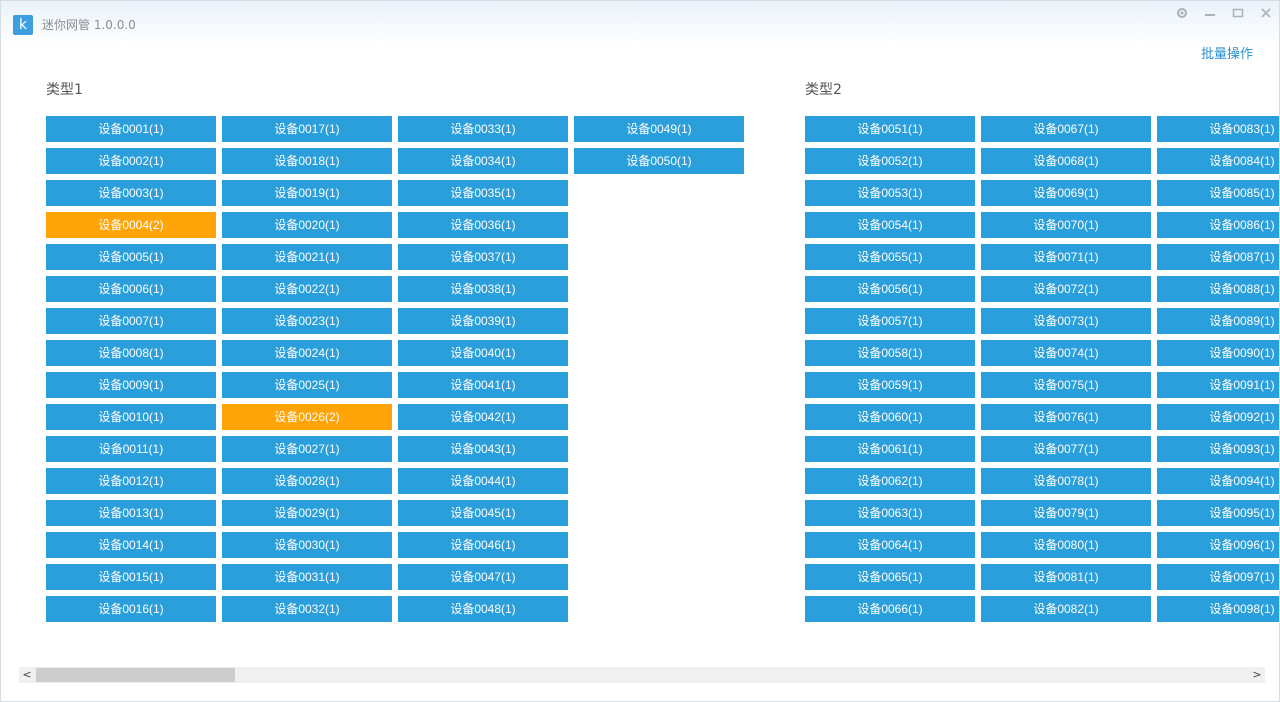  What do you see at coordinates (890, 129) in the screenshot?
I see `device-button: 设备0051(1)` at bounding box center [890, 129].